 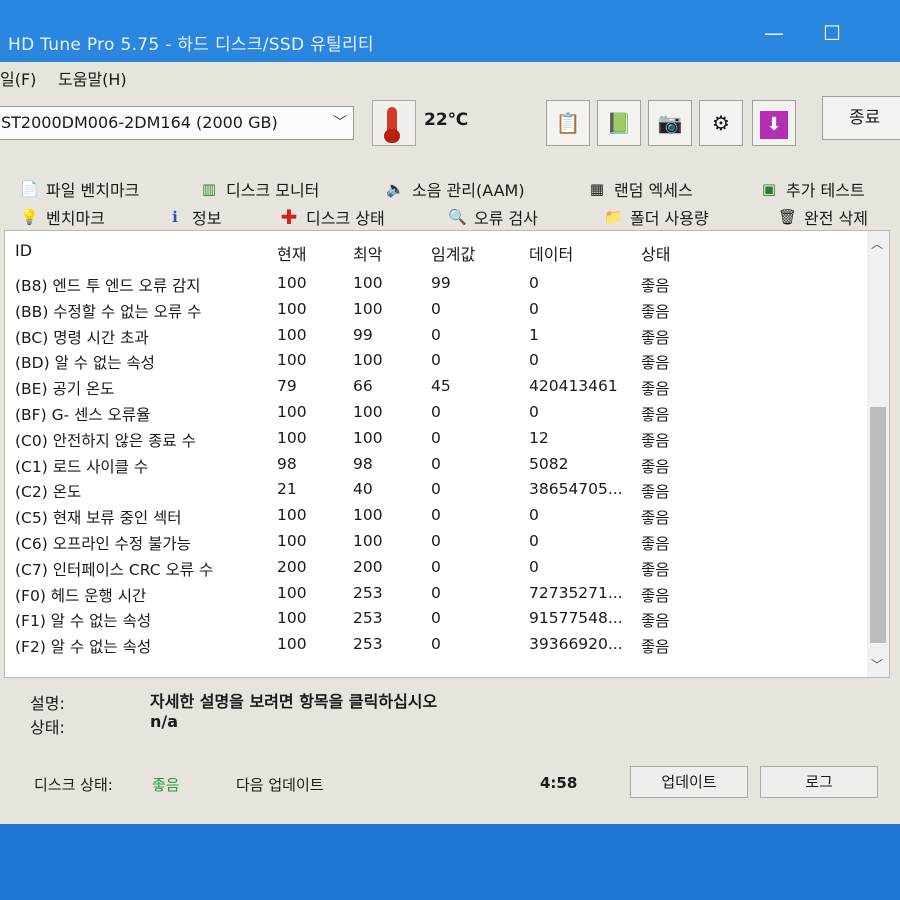 I want to click on copy-info-button: 📋, so click(x=568, y=123).